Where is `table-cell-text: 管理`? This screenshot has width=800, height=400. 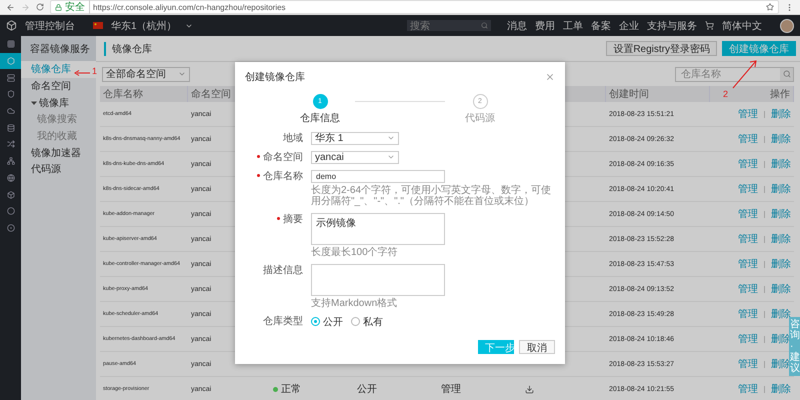 table-cell-text: 管理 is located at coordinates (451, 389).